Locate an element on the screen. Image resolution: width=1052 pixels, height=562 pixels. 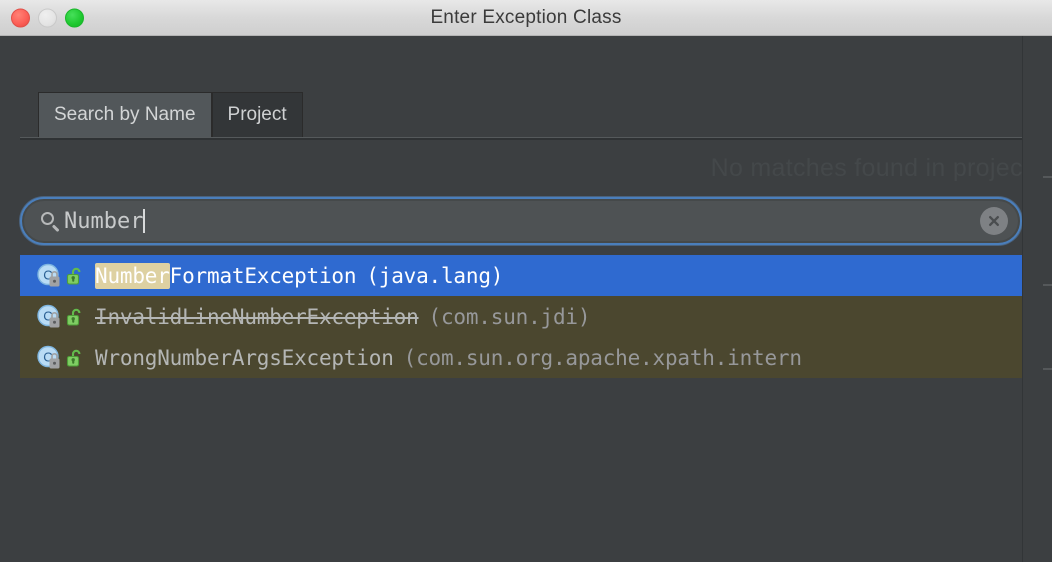
window-titlebar: Enter Exception Class is located at coordinates (526, 18).